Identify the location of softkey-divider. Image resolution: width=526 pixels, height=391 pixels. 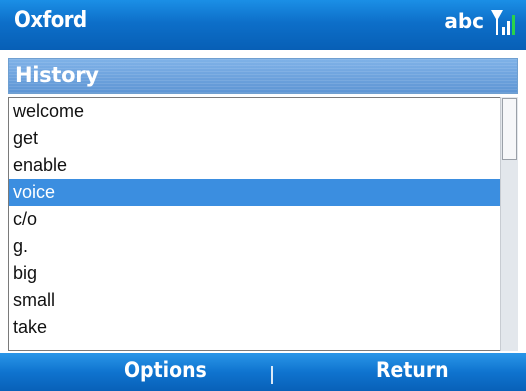
(272, 375).